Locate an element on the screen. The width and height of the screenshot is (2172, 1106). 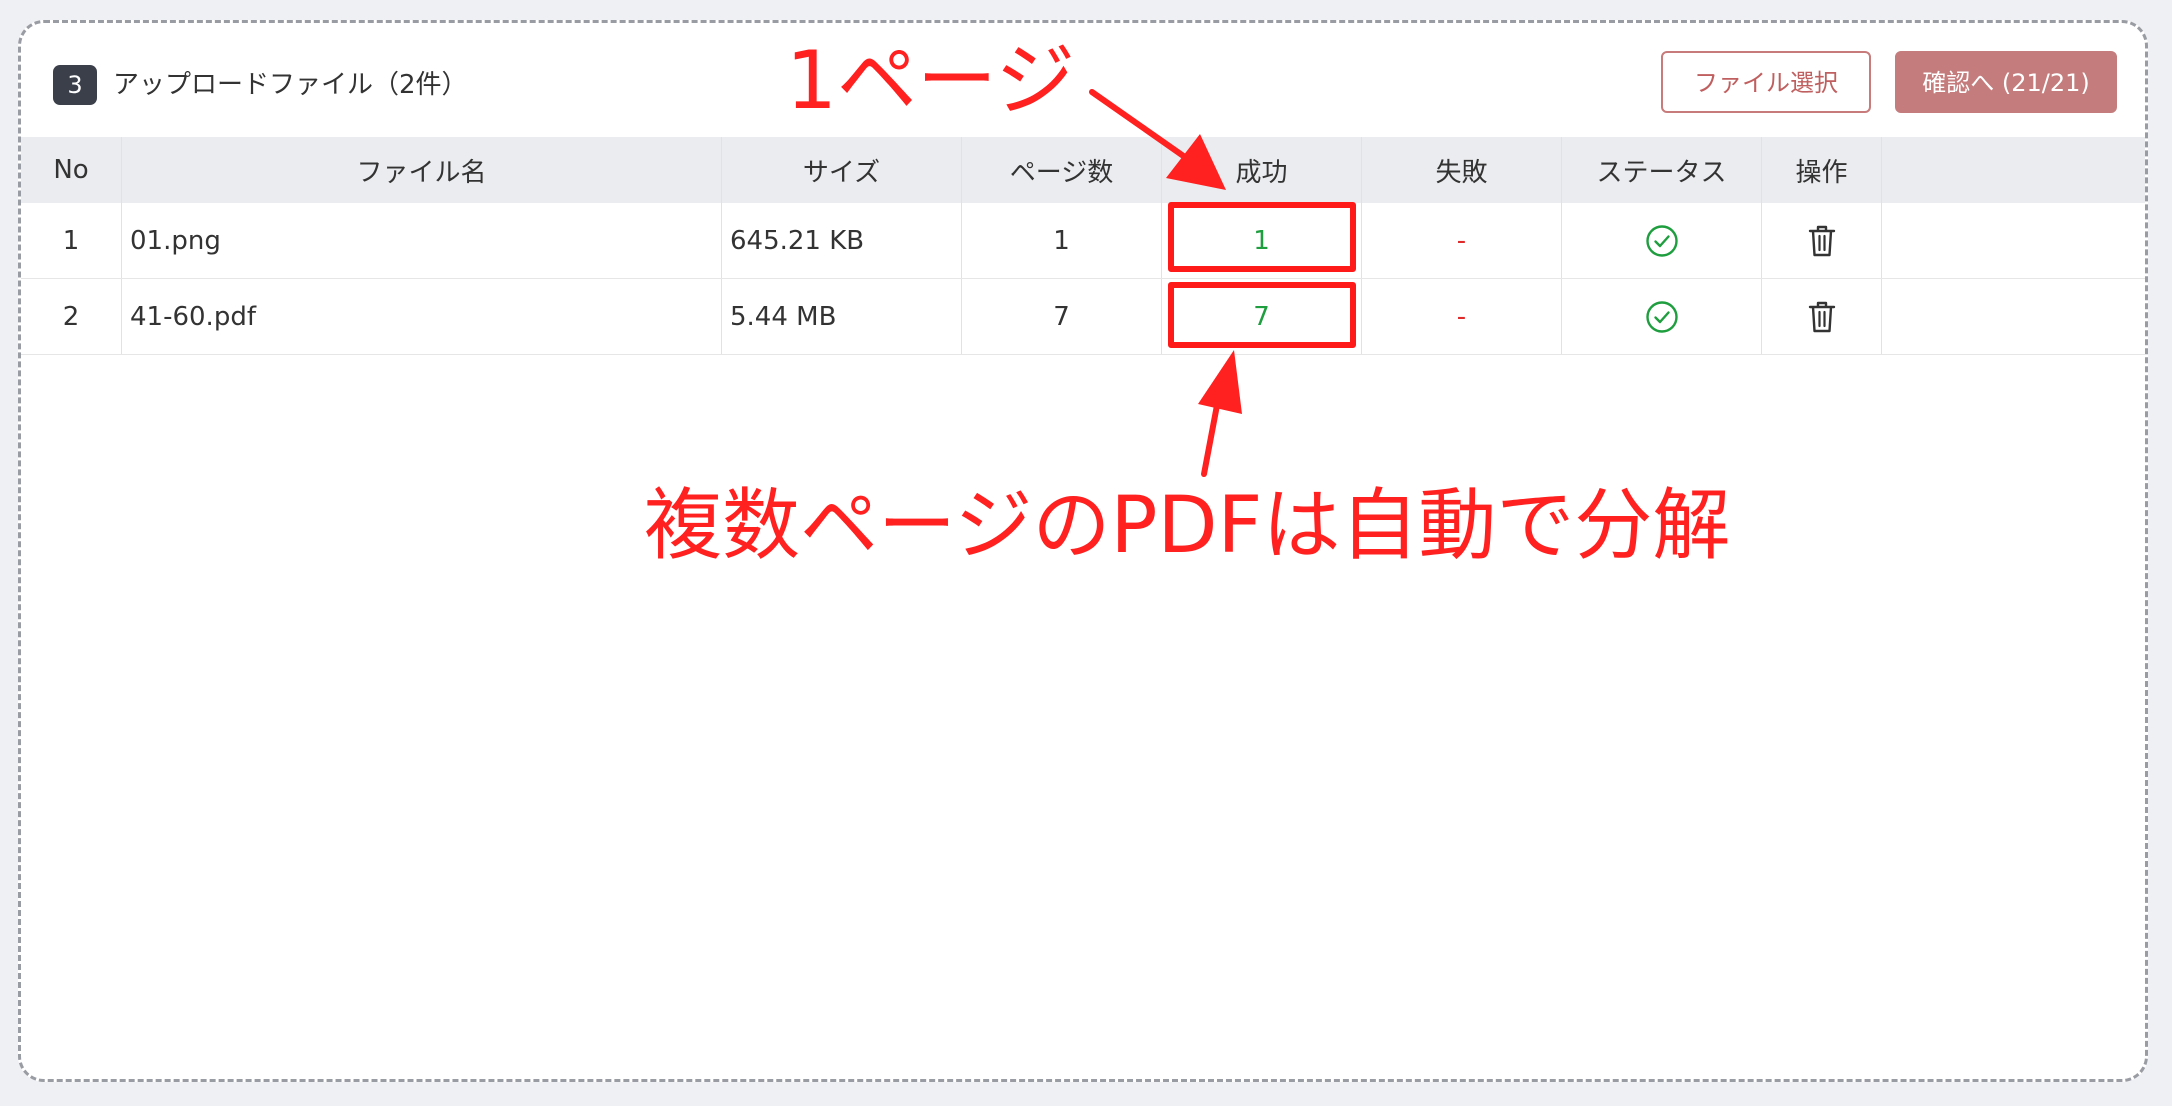
annotation-arrows is located at coordinates (1165, 283).